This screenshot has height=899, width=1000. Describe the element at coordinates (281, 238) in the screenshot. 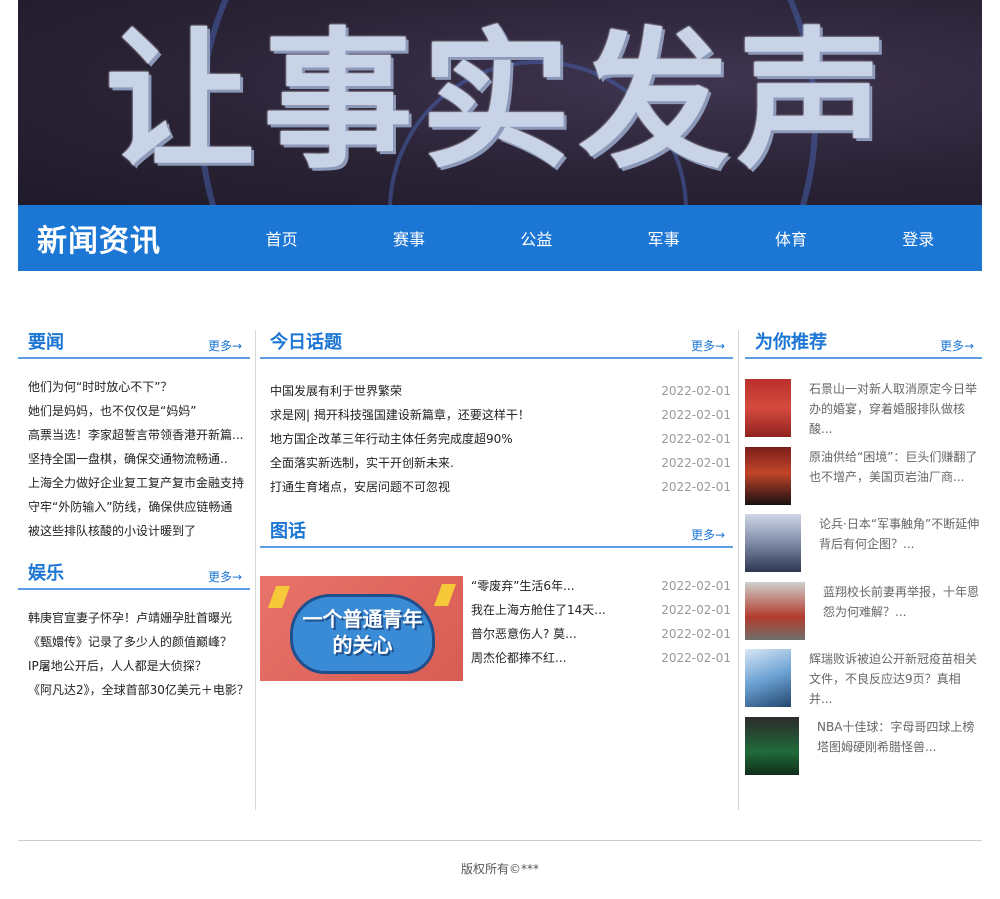

I see `nav-item-home: 首页` at that location.